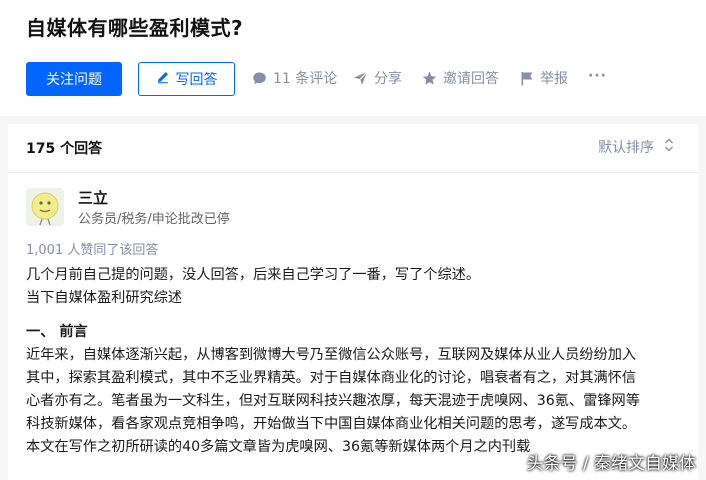 This screenshot has height=480, width=706. What do you see at coordinates (305, 79) in the screenshot?
I see `comments-label: 11 条评论` at bounding box center [305, 79].